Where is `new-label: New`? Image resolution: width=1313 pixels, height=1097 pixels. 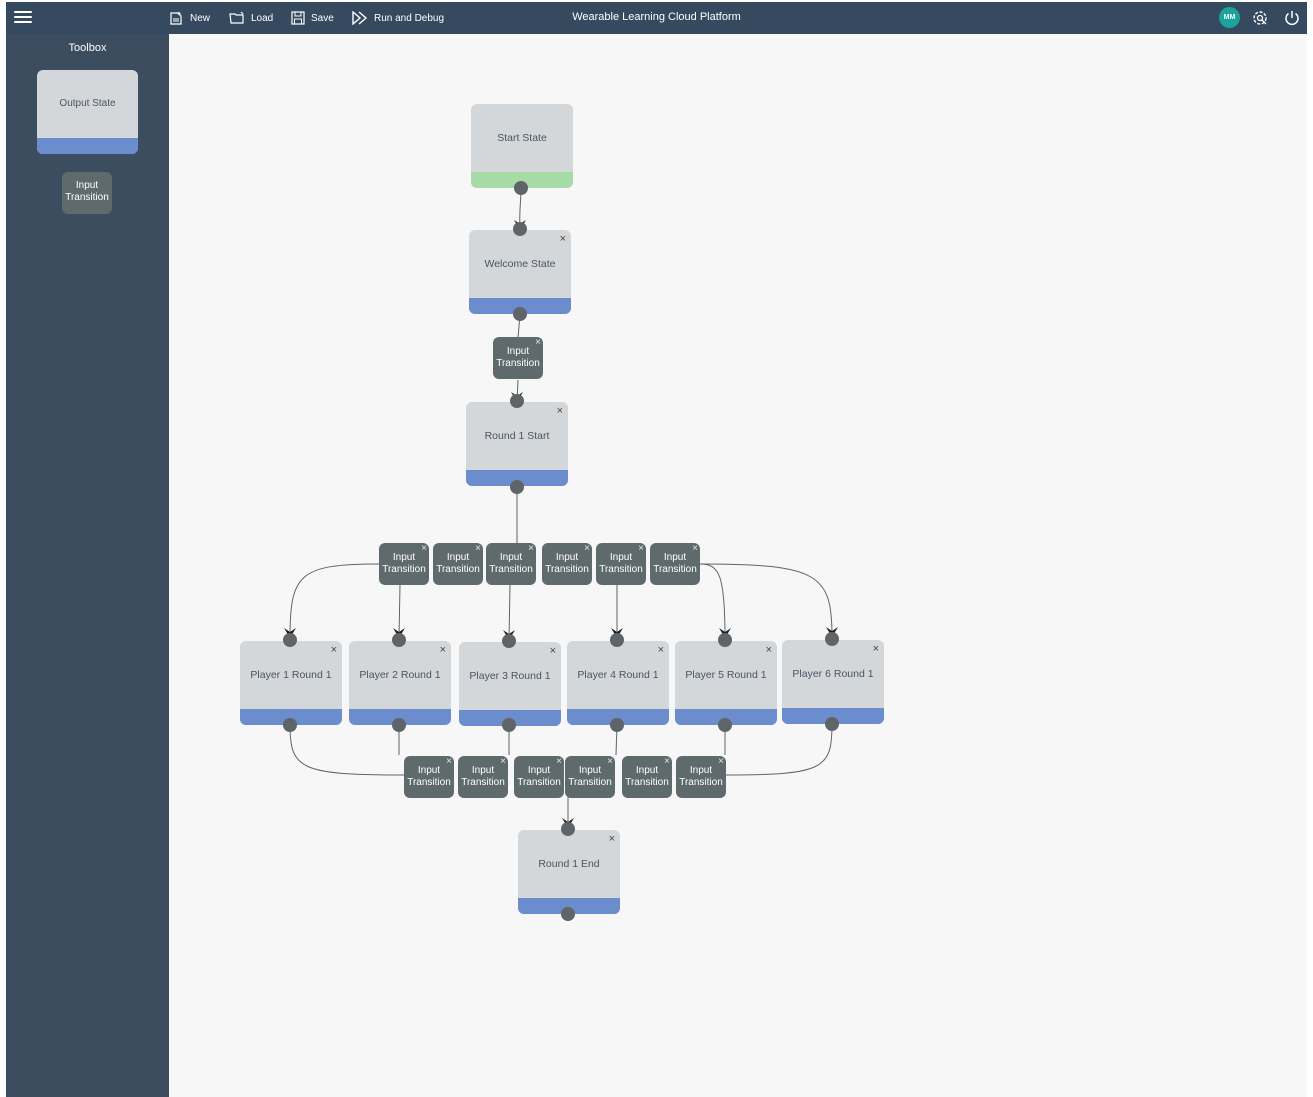 new-label: New is located at coordinates (200, 18).